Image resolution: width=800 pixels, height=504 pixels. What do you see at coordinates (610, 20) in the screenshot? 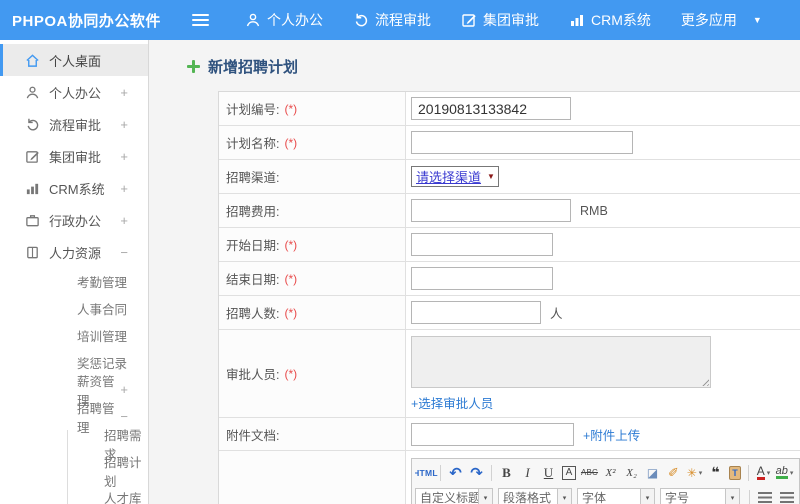
I see `nav-crm-system: CRM系统` at bounding box center [610, 20].